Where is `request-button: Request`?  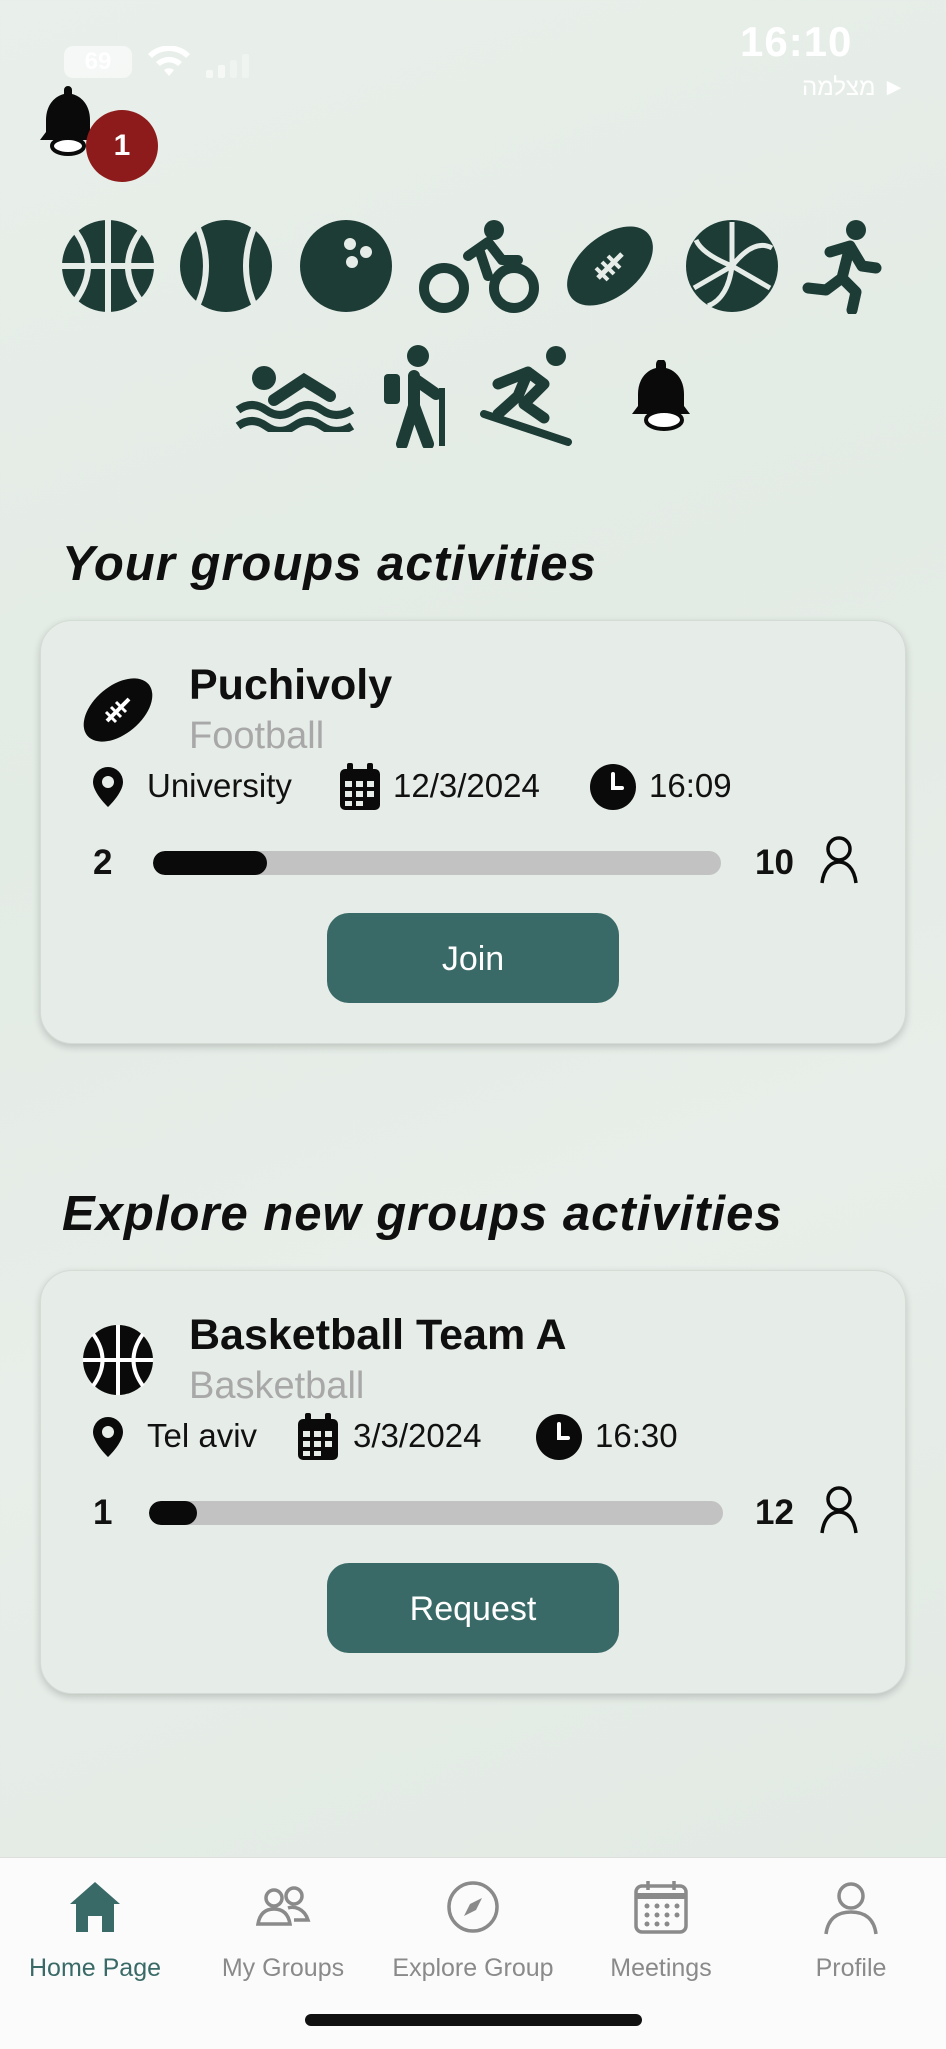
request-button: Request is located at coordinates (473, 1608).